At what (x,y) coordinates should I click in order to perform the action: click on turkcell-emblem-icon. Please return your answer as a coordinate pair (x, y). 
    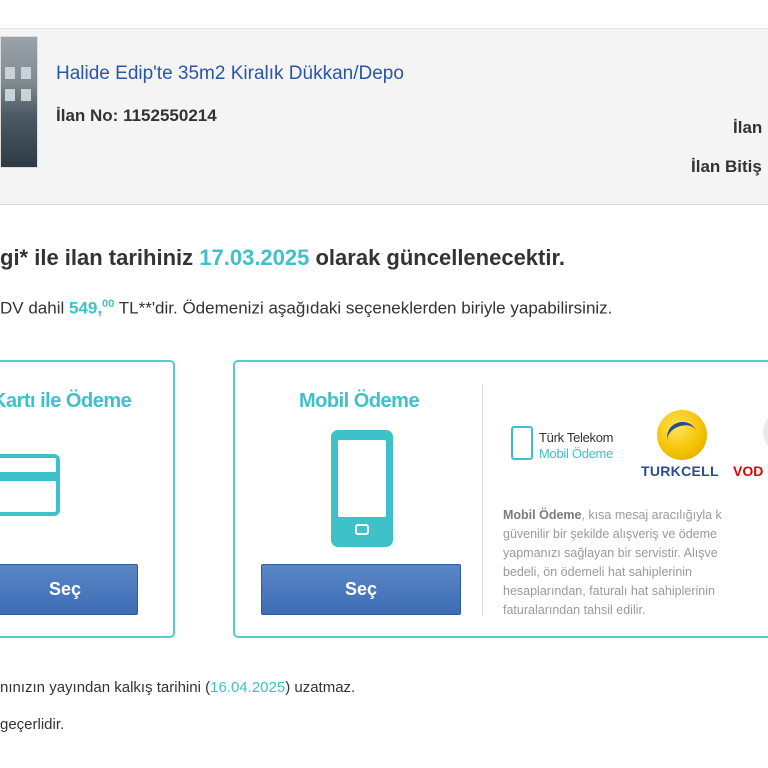
    Looking at the image, I should click on (682, 435).